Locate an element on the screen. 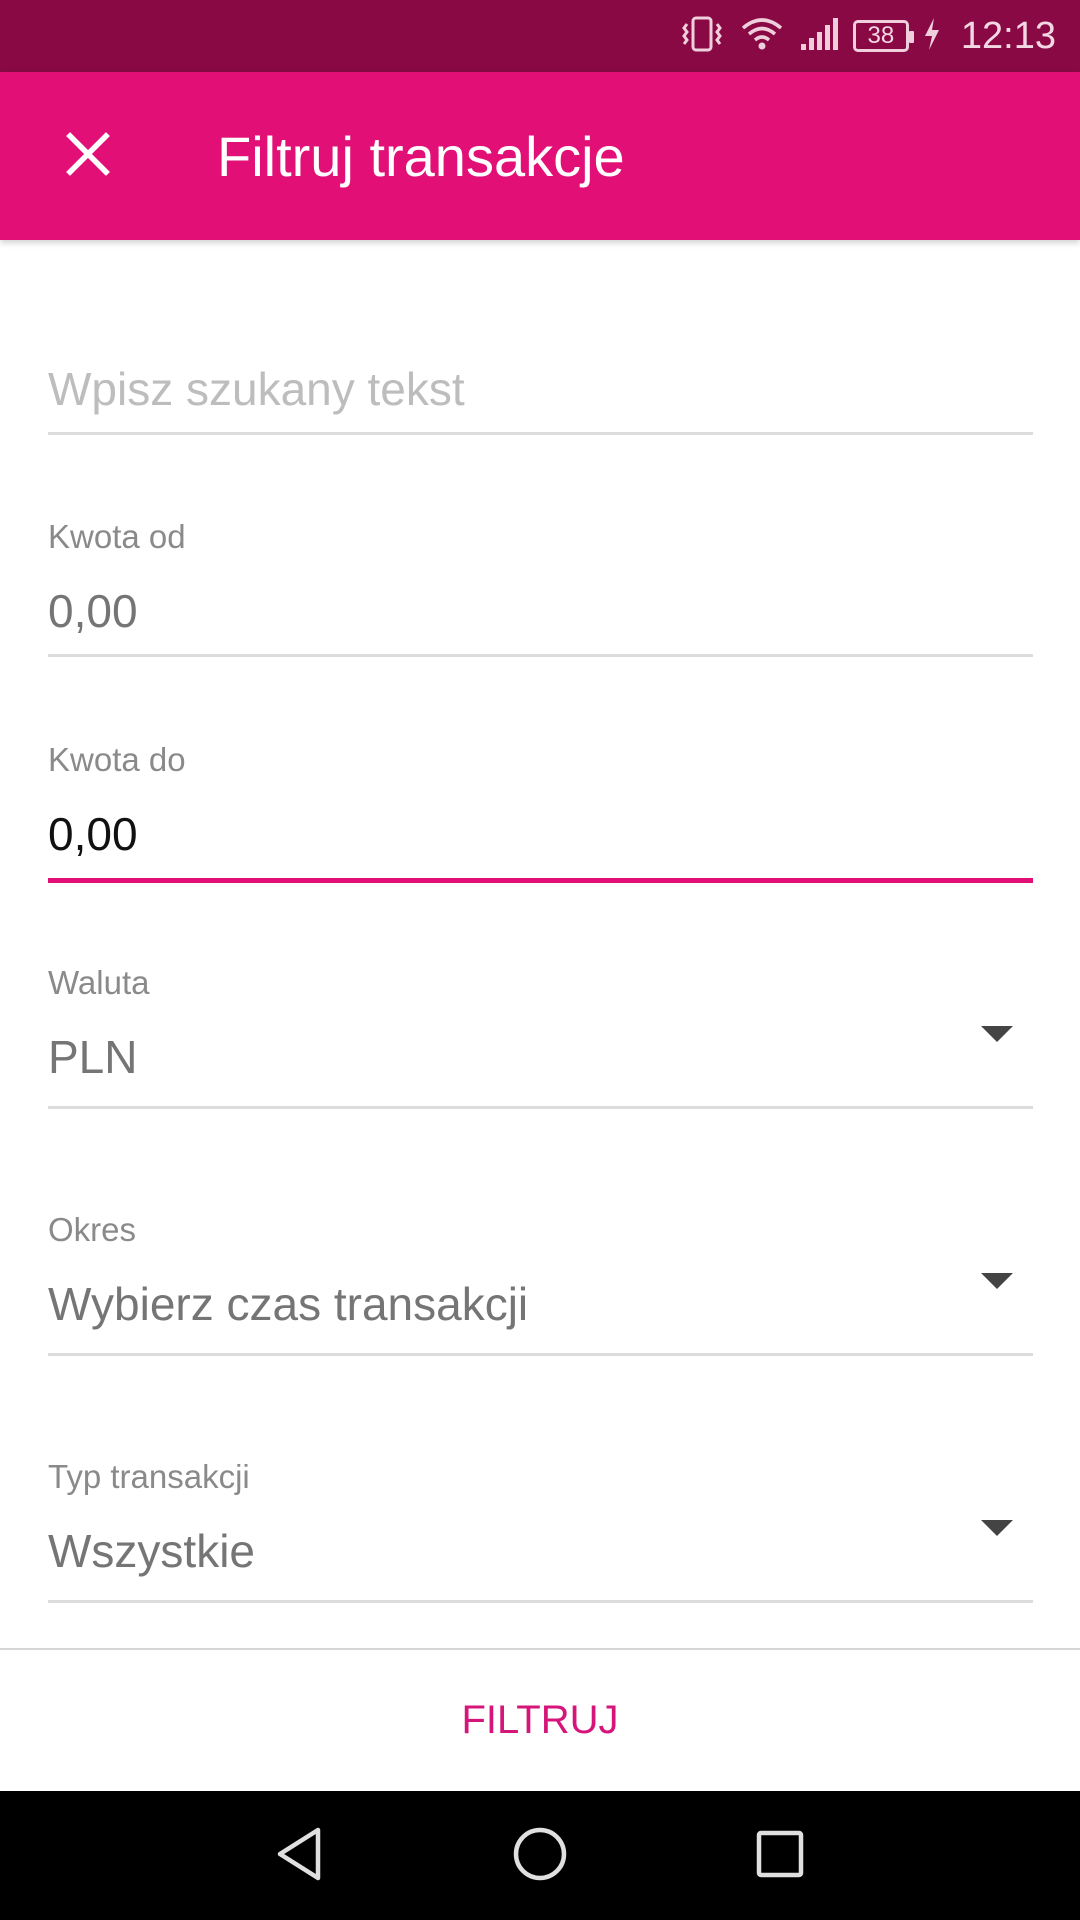  battery-icon: 38 is located at coordinates (883, 36).